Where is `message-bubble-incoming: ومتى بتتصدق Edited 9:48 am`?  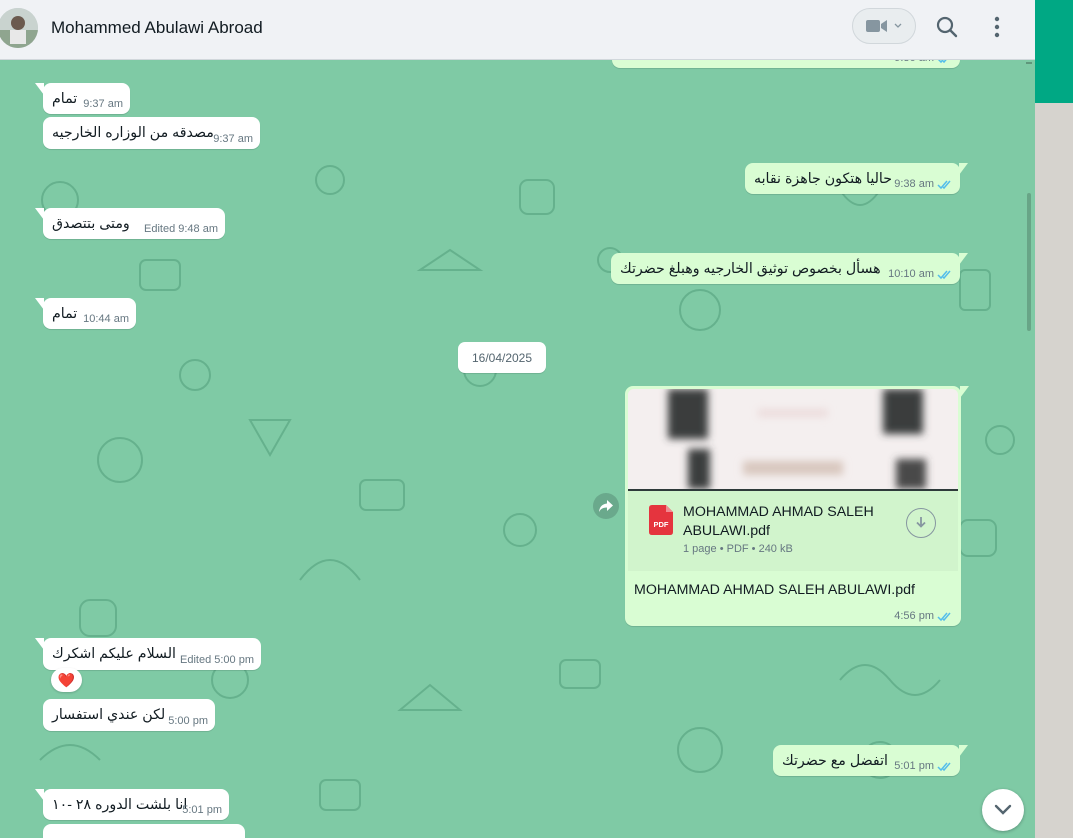 message-bubble-incoming: ومتى بتتصدق Edited 9:48 am is located at coordinates (130, 223).